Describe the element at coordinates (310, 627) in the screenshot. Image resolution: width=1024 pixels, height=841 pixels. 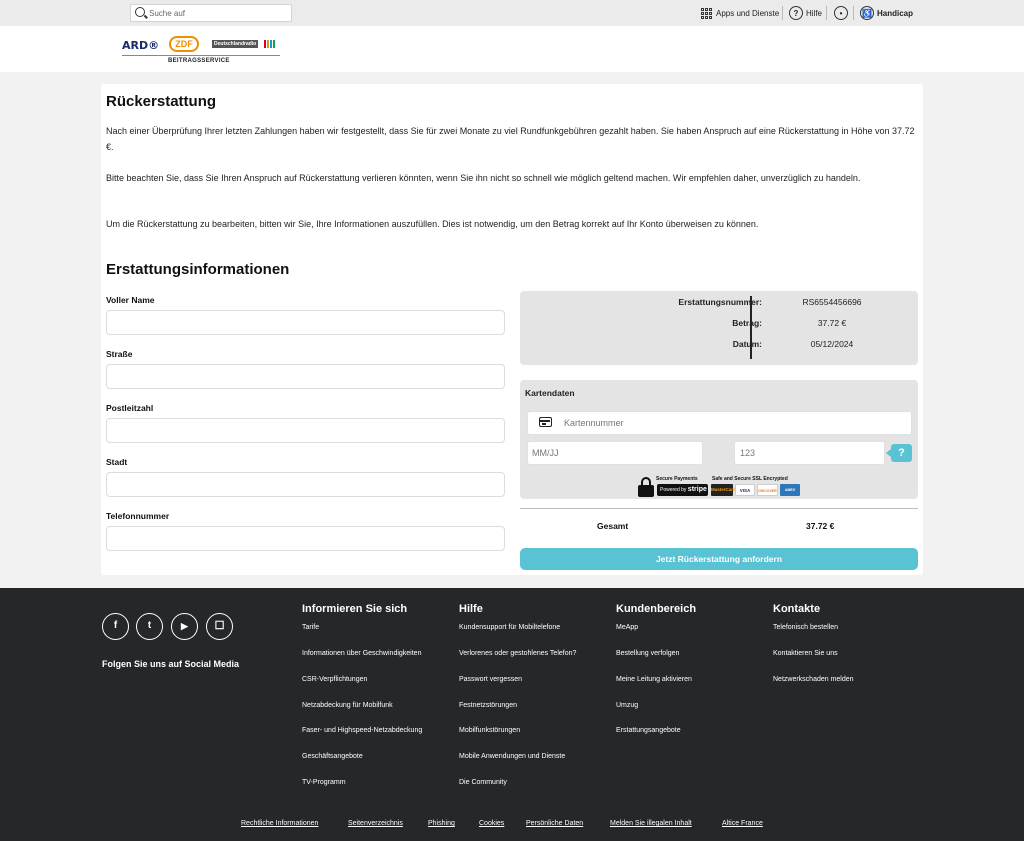
I see `footer-link: Tarife` at that location.